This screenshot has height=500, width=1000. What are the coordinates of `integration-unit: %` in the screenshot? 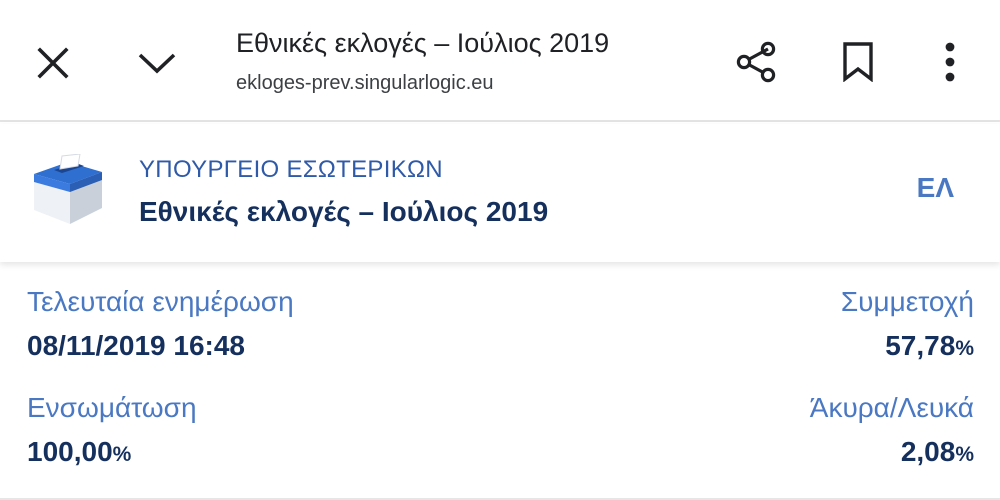 It's located at (122, 454).